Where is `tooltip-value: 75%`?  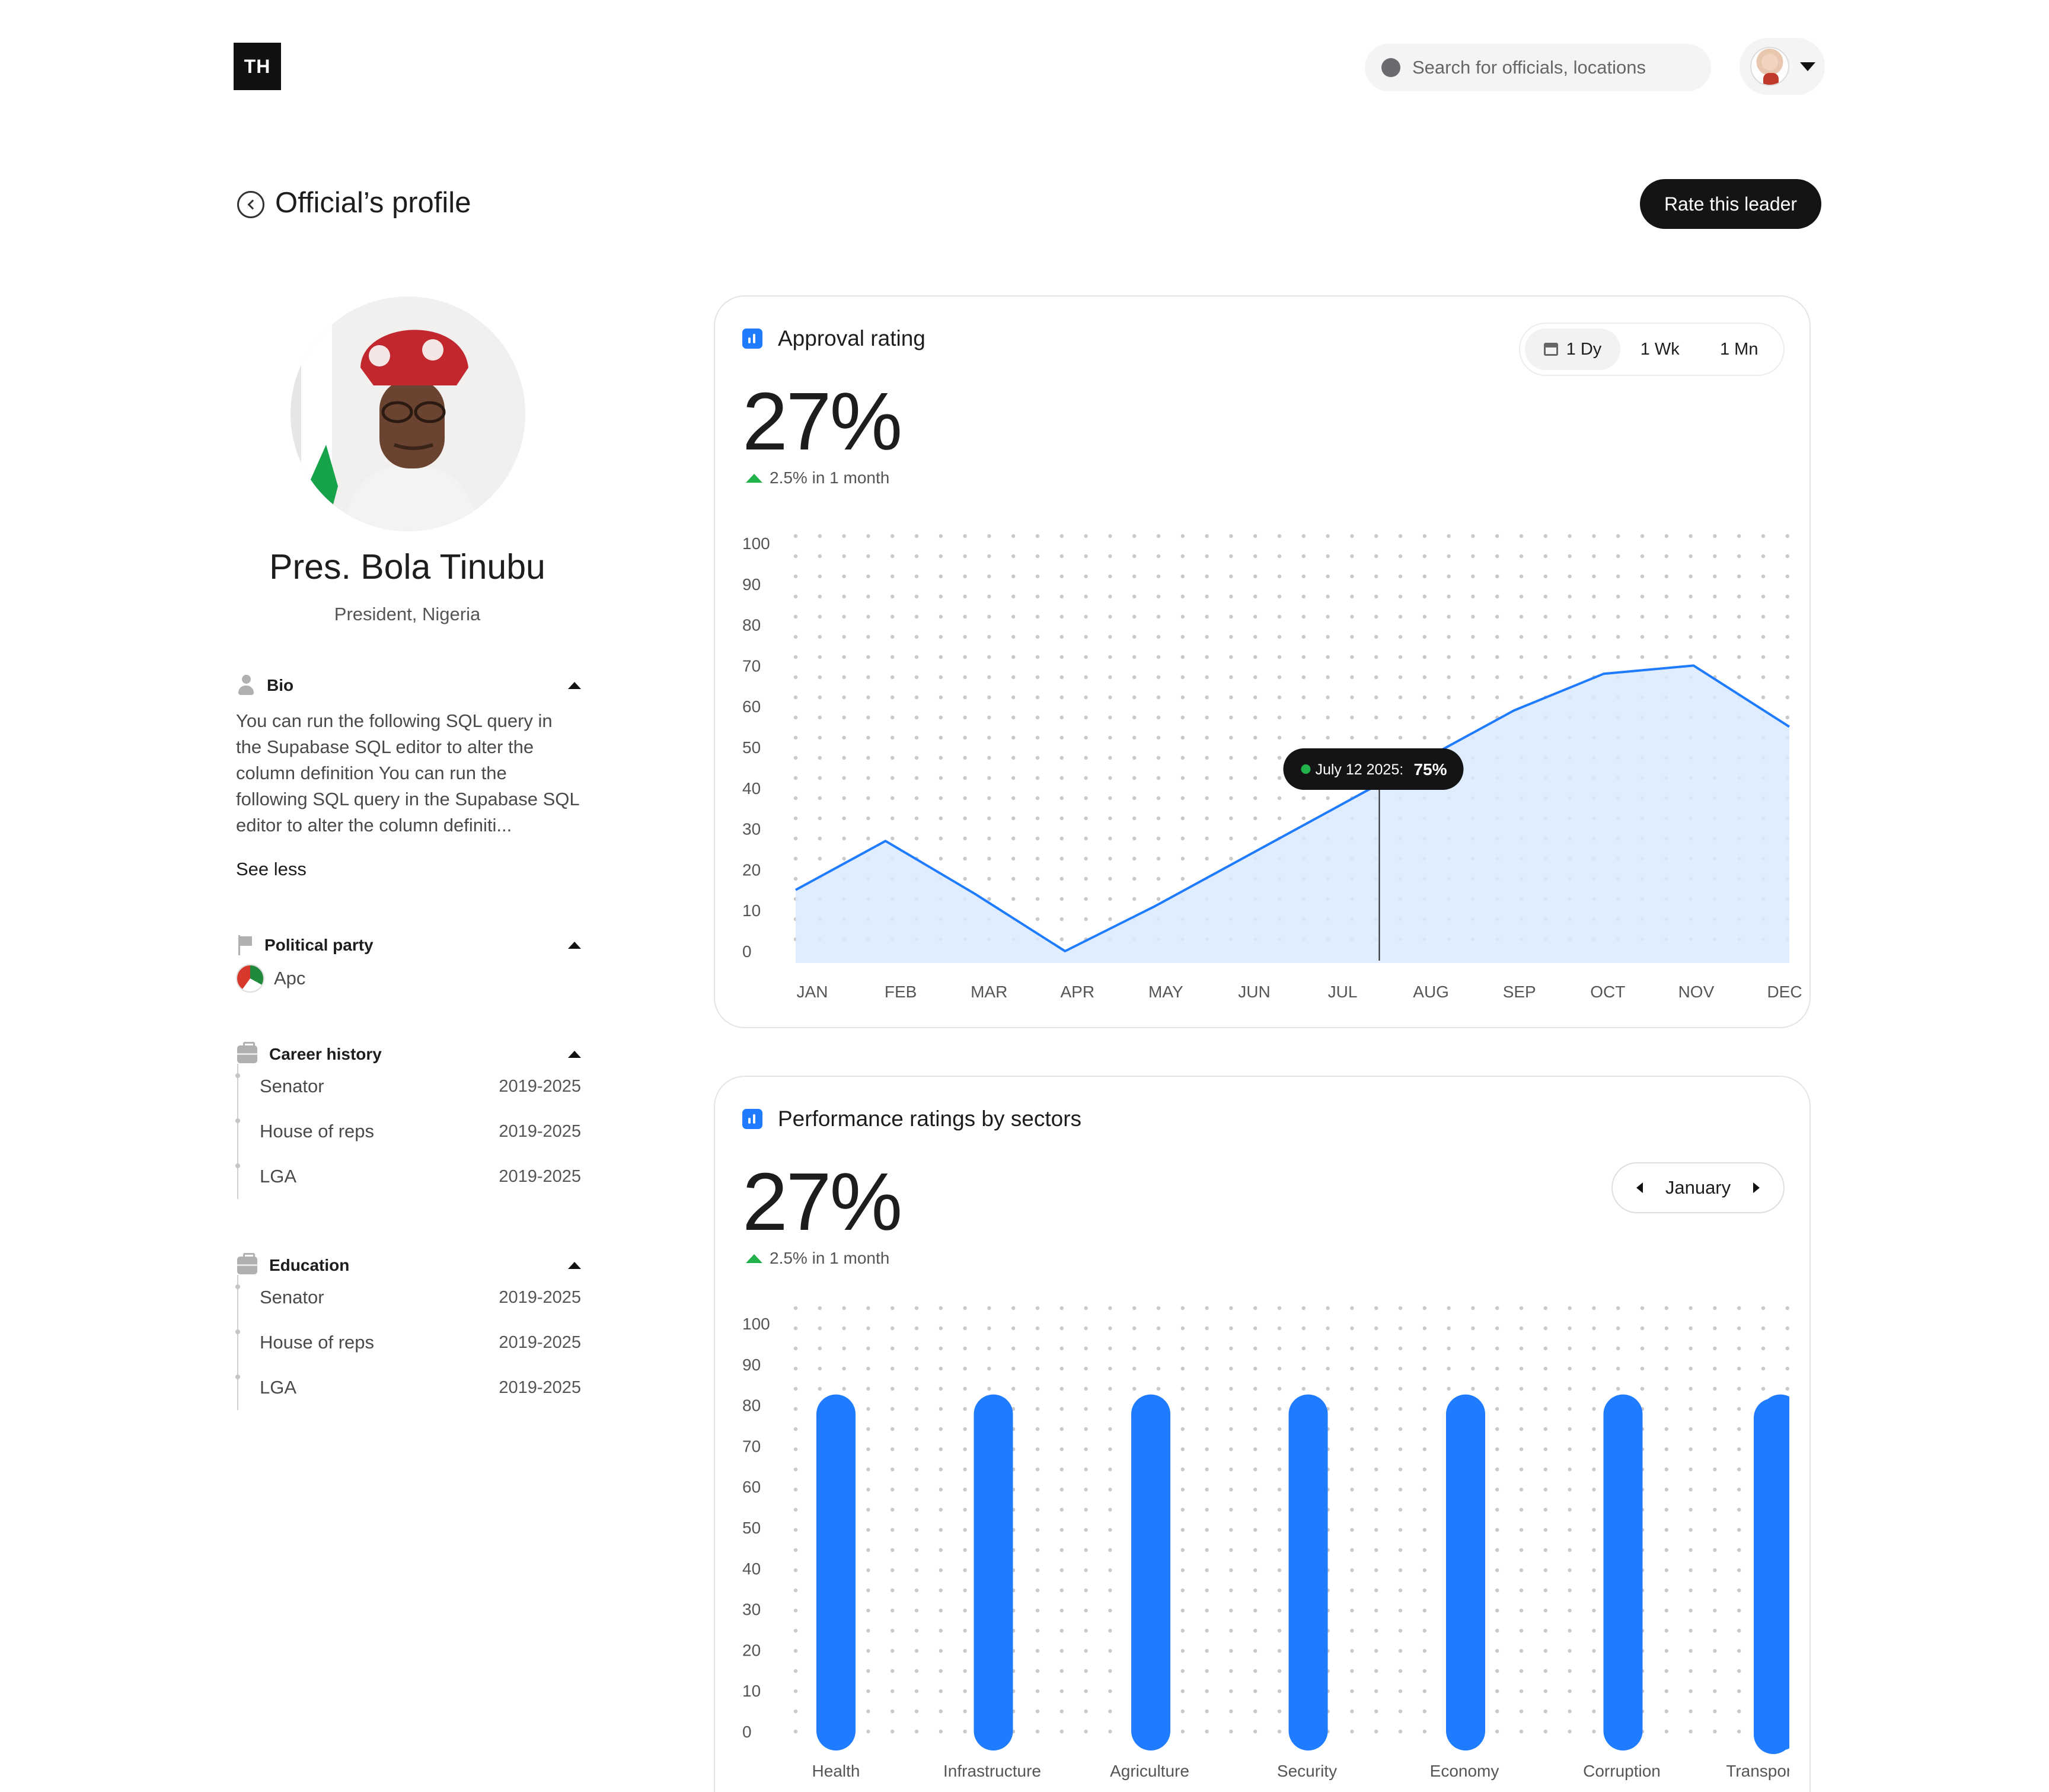 tooltip-value: 75% is located at coordinates (1430, 769).